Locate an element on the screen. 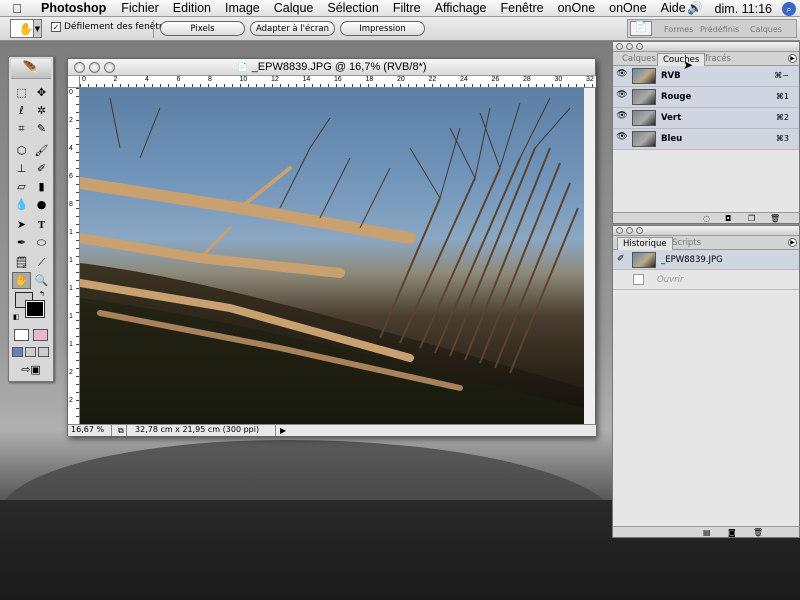  well-tab-predefinis: Prédéfinis is located at coordinates (719, 29).